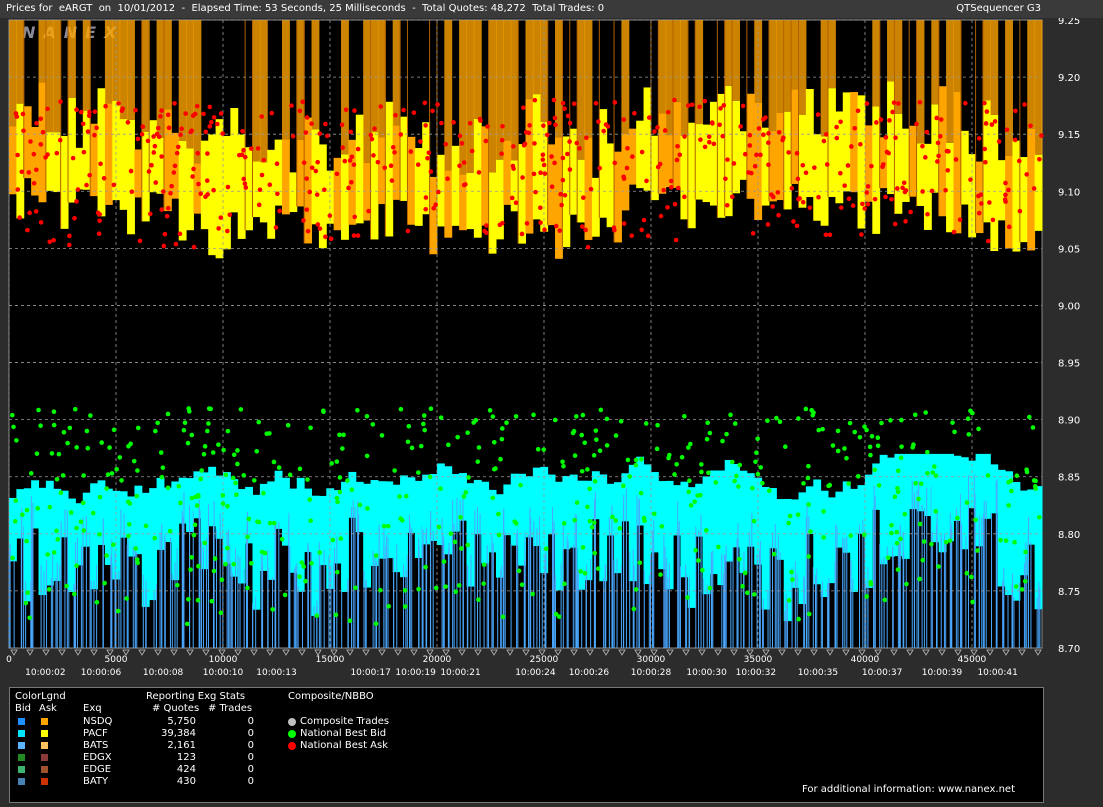 The image size is (1103, 807). I want to click on bid-color-swatch, so click(21, 757).